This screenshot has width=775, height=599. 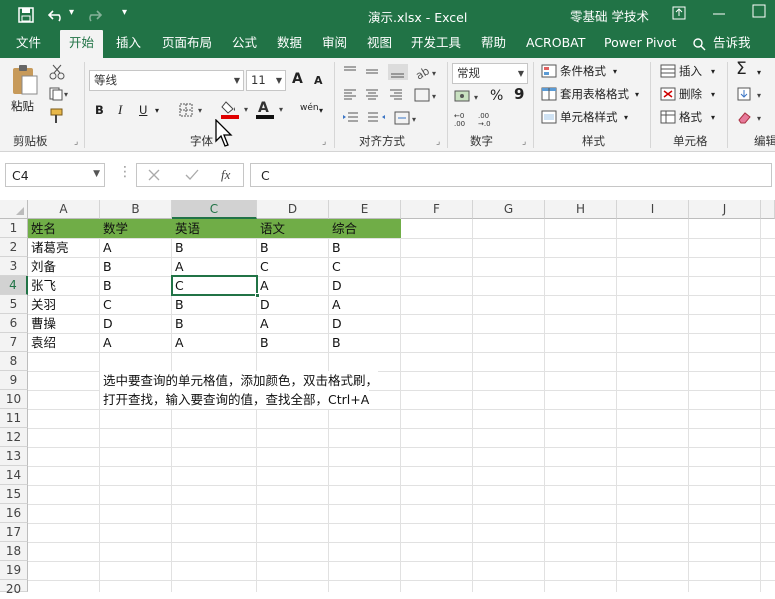 I want to click on column-header-c: C, so click(x=214, y=209).